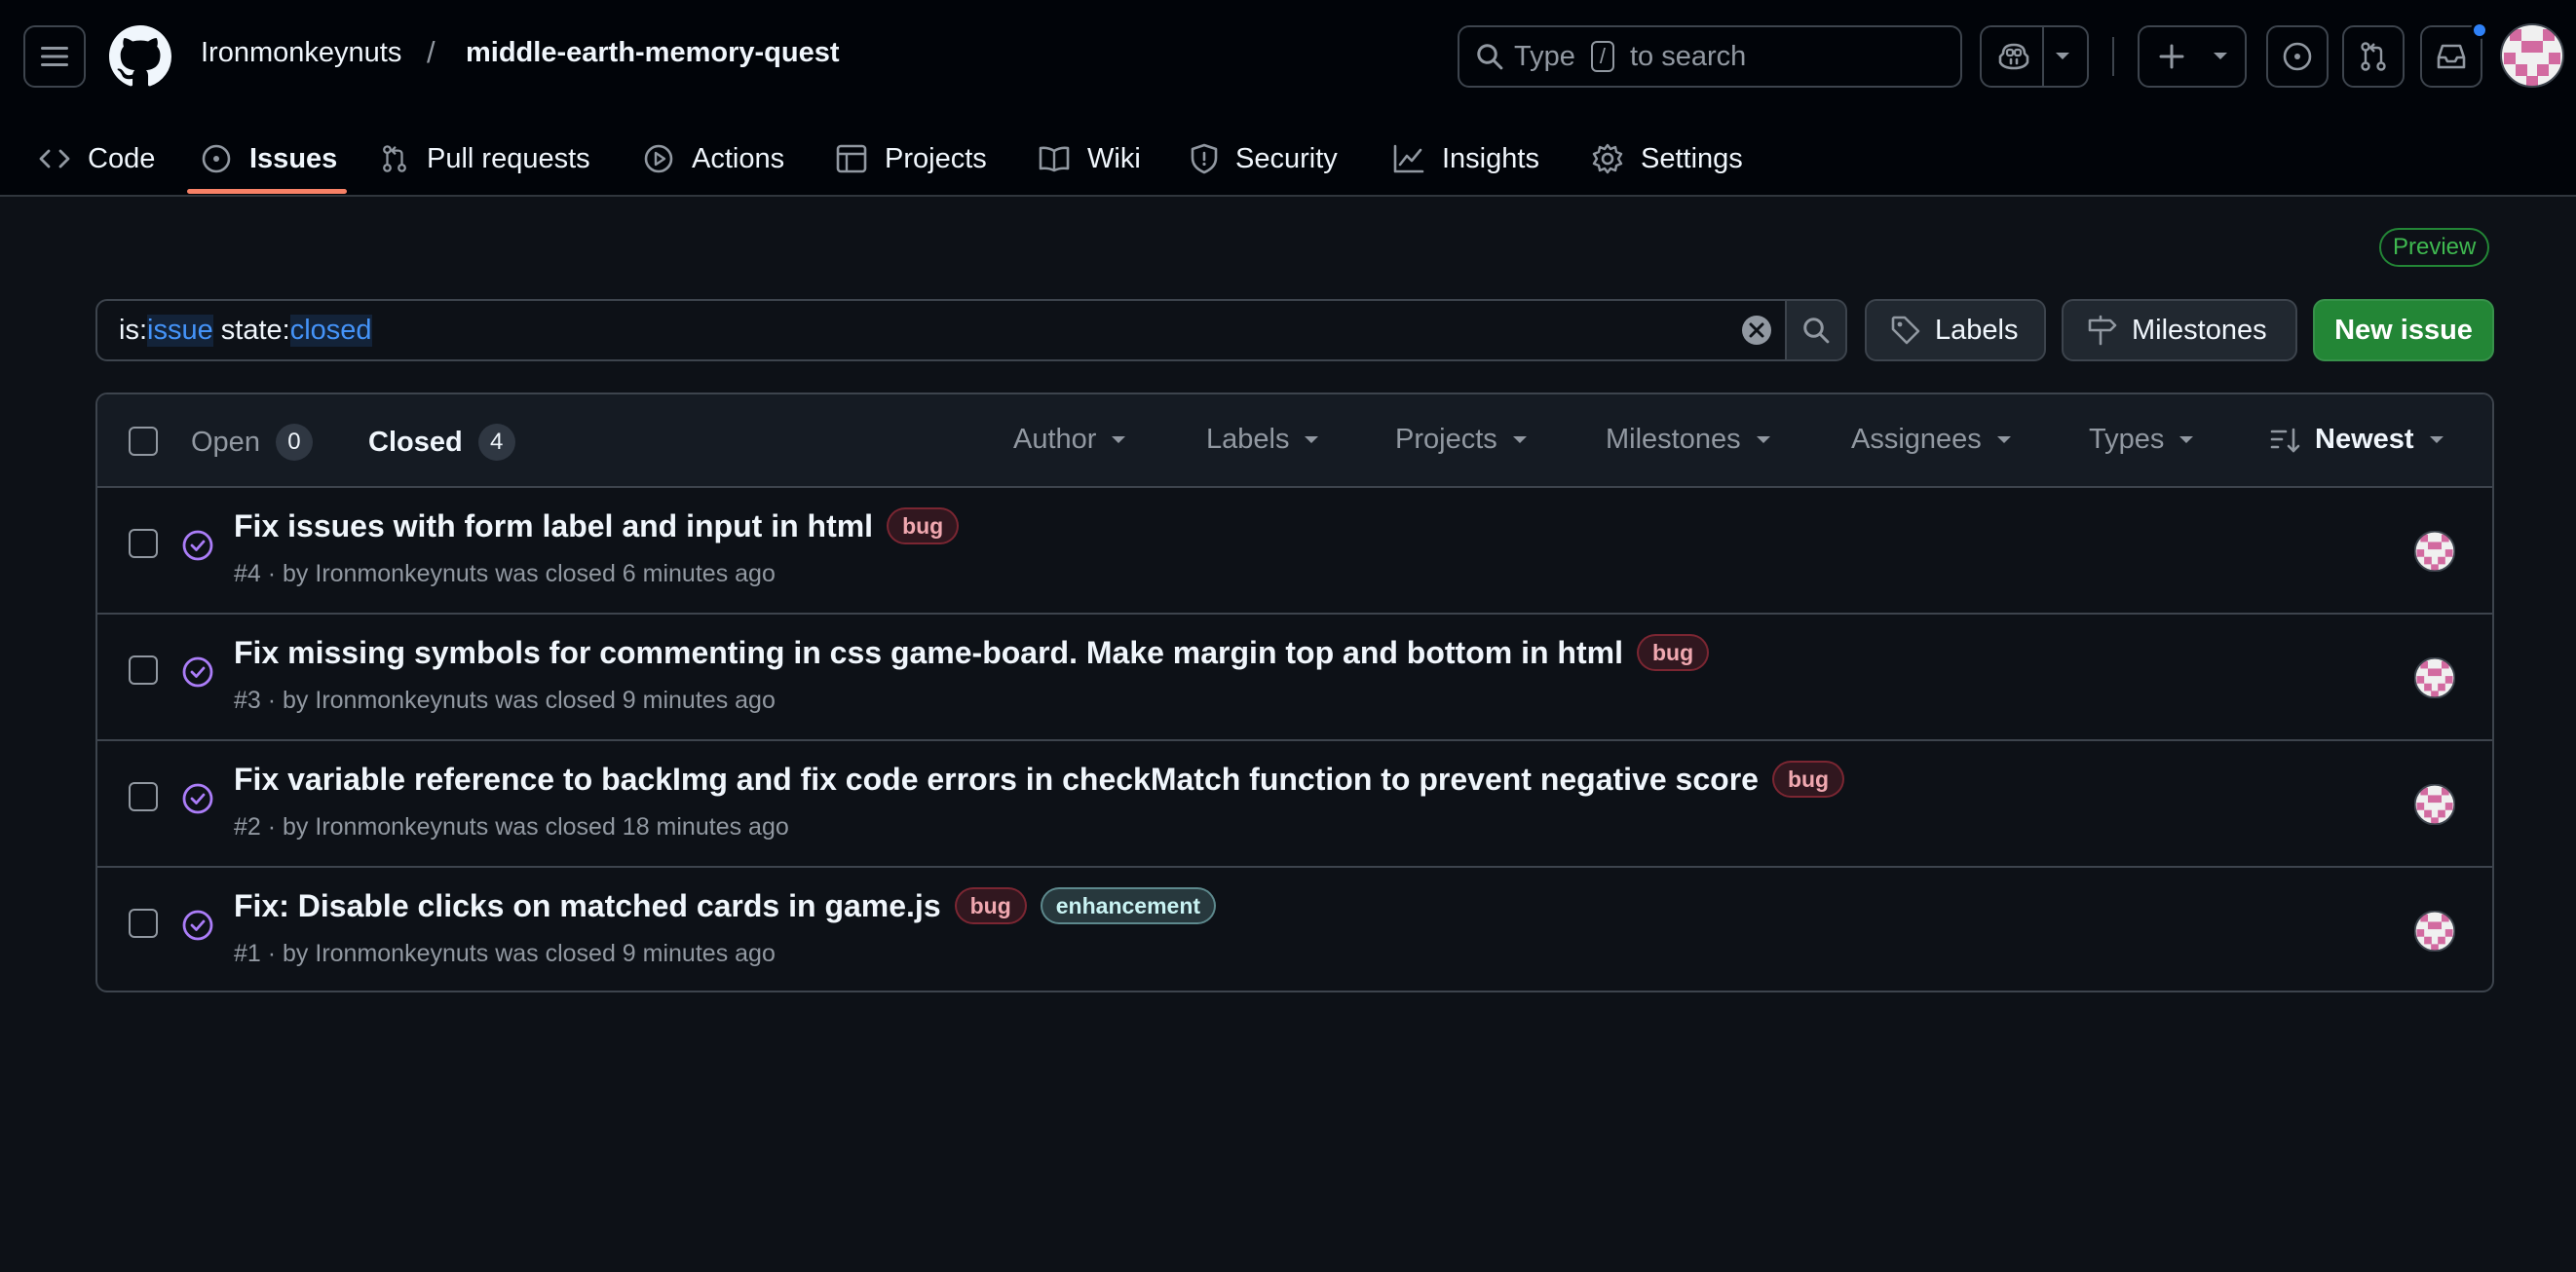 Image resolution: width=2576 pixels, height=1272 pixels. What do you see at coordinates (1710, 56) in the screenshot?
I see `global-search-input: Type / to search` at bounding box center [1710, 56].